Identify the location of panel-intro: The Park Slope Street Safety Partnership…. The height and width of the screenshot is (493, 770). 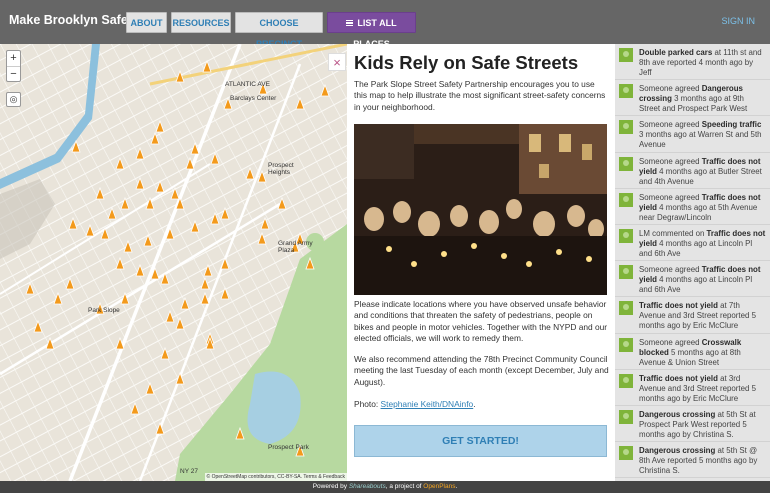
(480, 95).